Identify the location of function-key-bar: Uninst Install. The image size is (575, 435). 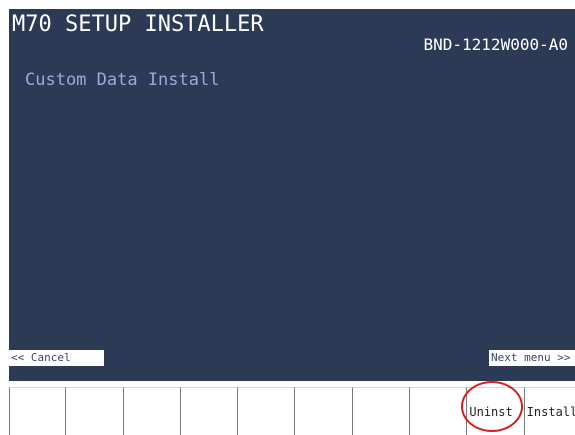
(292, 411).